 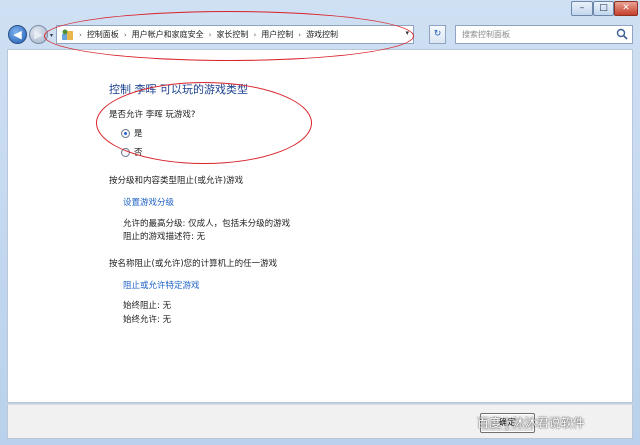 What do you see at coordinates (320, 9) in the screenshot?
I see `title-bar: – □ ✕` at bounding box center [320, 9].